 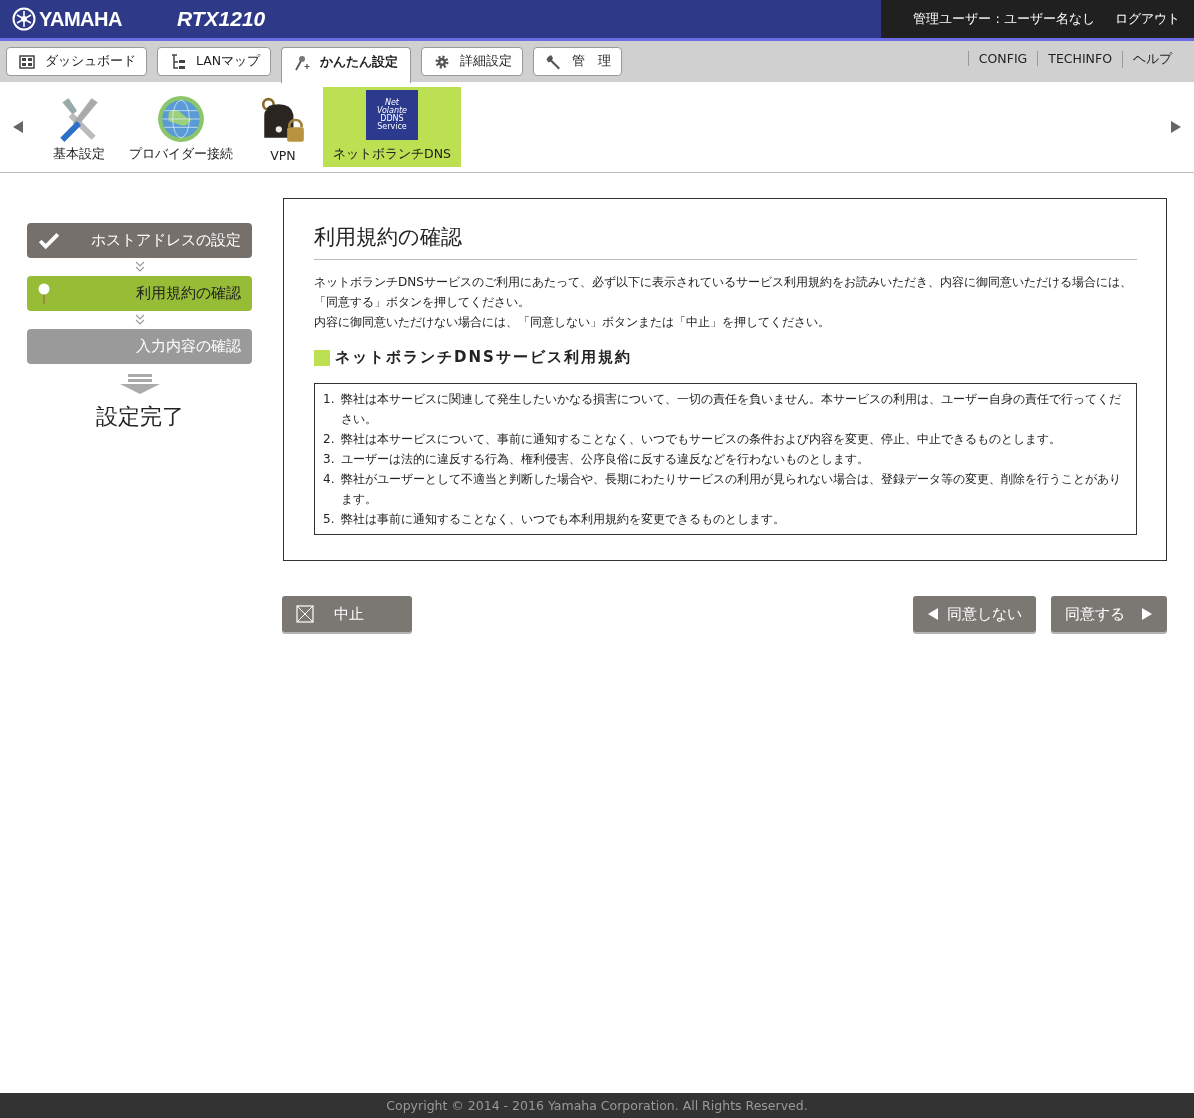 What do you see at coordinates (139, 240) in the screenshot?
I see `wizard-step: ホストアドレスの設定` at bounding box center [139, 240].